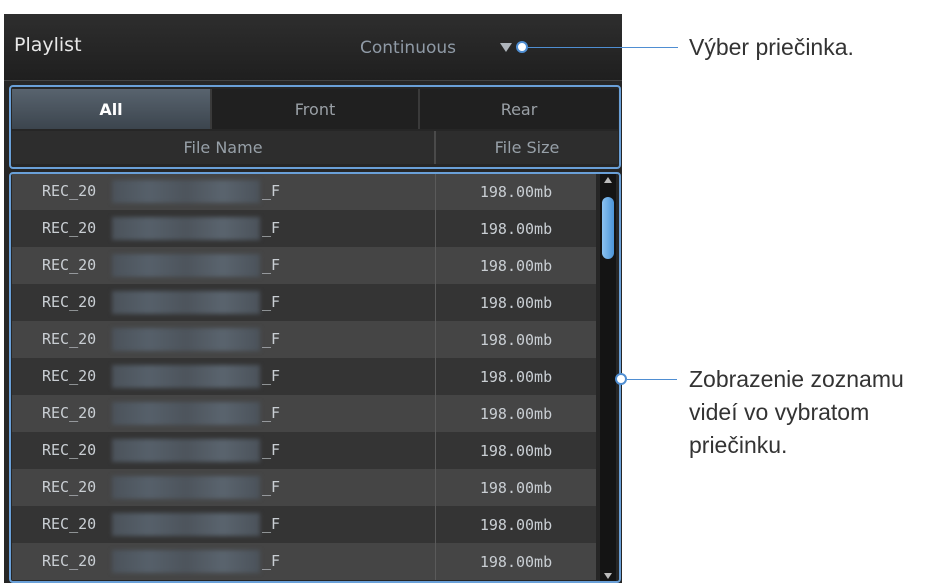 The width and height of the screenshot is (936, 583). What do you see at coordinates (48, 45) in the screenshot?
I see `playlist-title: Playlist` at bounding box center [48, 45].